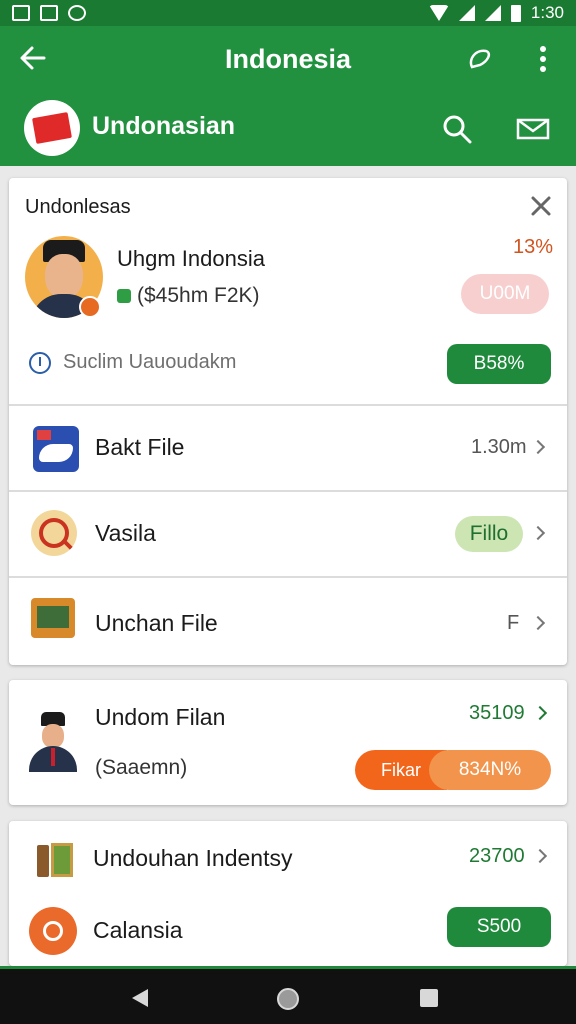  What do you see at coordinates (540, 713) in the screenshot?
I see `chevron-right-icon` at bounding box center [540, 713].